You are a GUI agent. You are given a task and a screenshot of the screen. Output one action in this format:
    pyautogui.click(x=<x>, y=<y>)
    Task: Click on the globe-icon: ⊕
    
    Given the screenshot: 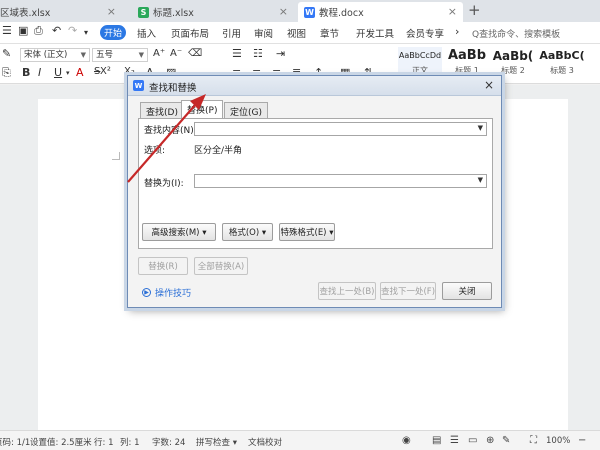 What is the action you would take?
    pyautogui.click(x=490, y=440)
    